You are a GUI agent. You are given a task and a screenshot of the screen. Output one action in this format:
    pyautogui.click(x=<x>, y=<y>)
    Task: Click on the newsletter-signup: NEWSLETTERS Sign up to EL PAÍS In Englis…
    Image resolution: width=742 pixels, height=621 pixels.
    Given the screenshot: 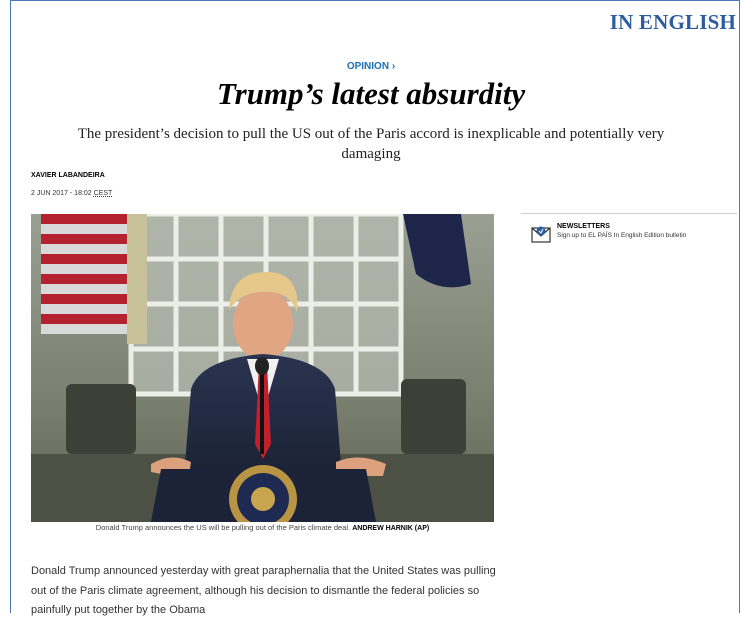 What is the action you would take?
    pyautogui.click(x=608, y=233)
    